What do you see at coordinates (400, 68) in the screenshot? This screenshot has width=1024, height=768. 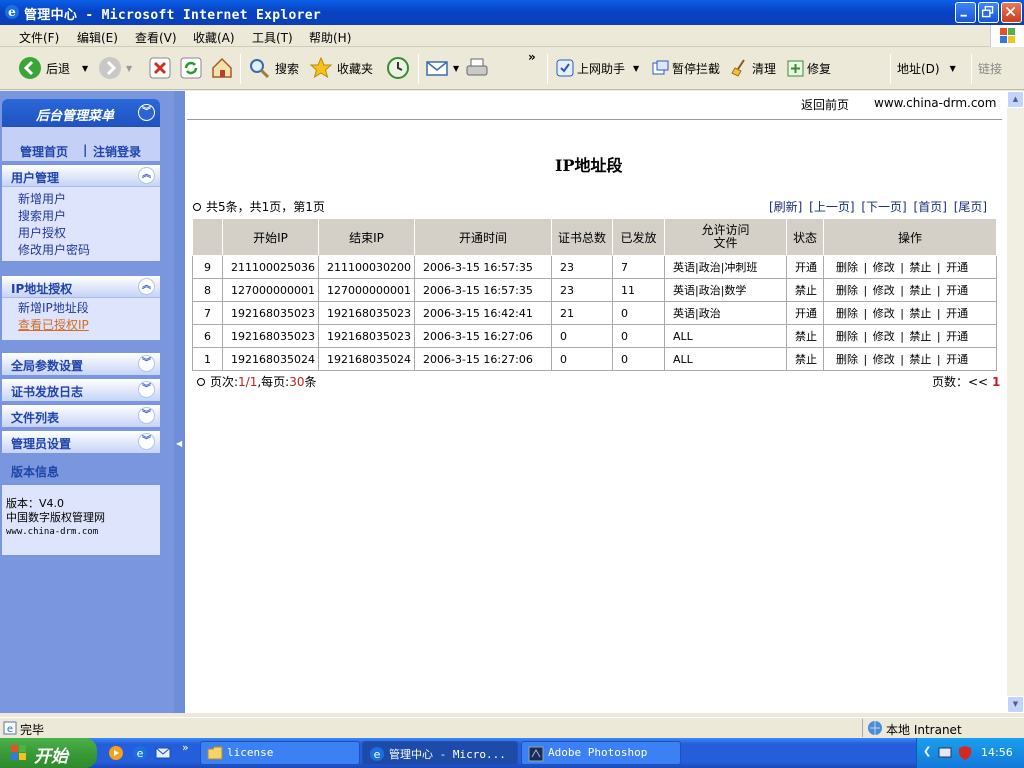 I see `history-button` at bounding box center [400, 68].